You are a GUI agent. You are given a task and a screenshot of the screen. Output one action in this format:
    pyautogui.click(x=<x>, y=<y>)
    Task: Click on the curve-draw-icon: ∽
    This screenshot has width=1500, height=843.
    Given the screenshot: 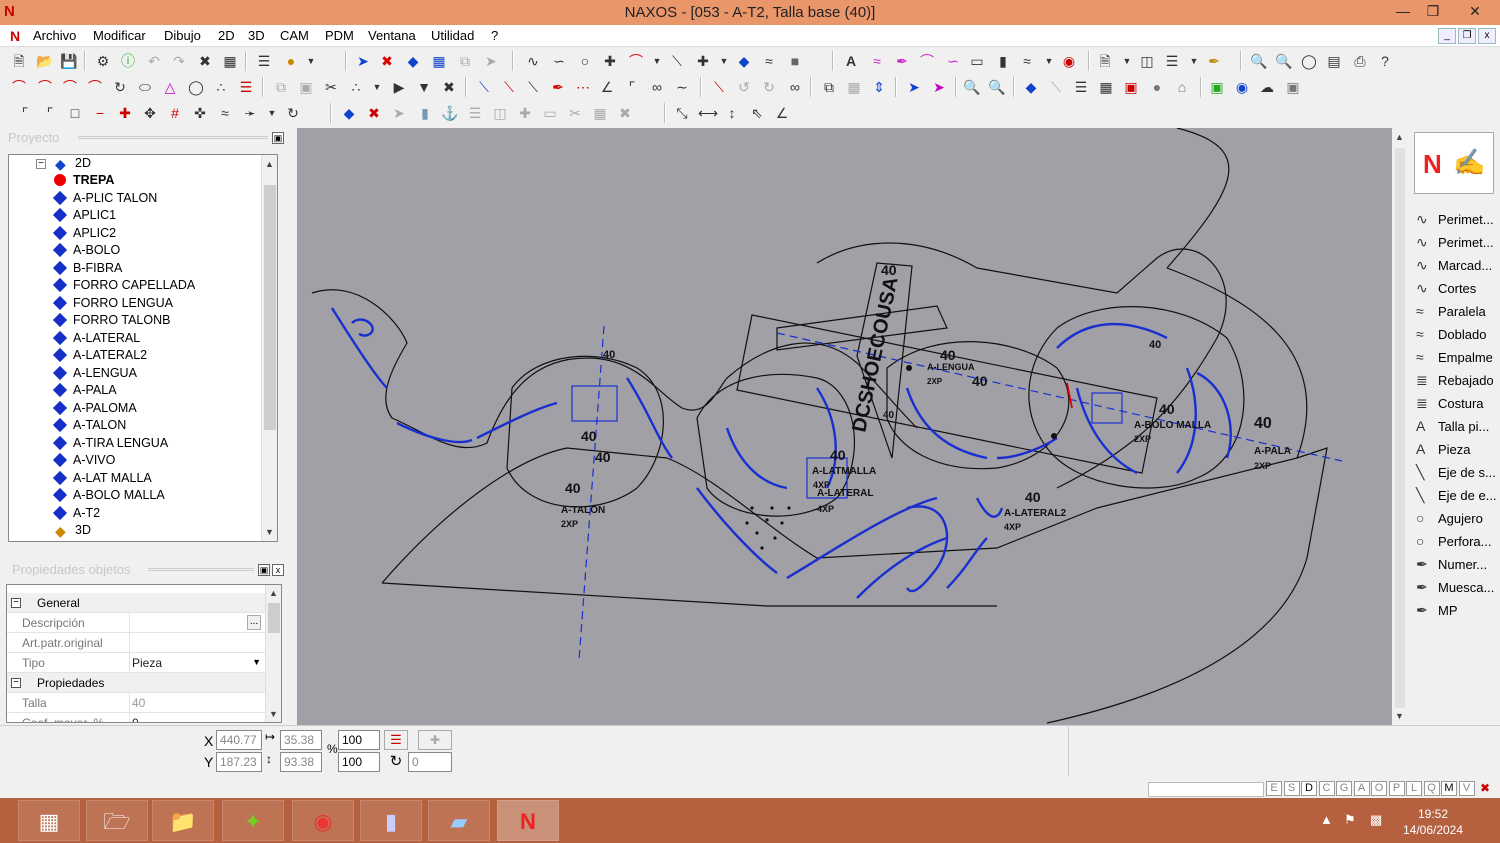 What is the action you would take?
    pyautogui.click(x=559, y=61)
    